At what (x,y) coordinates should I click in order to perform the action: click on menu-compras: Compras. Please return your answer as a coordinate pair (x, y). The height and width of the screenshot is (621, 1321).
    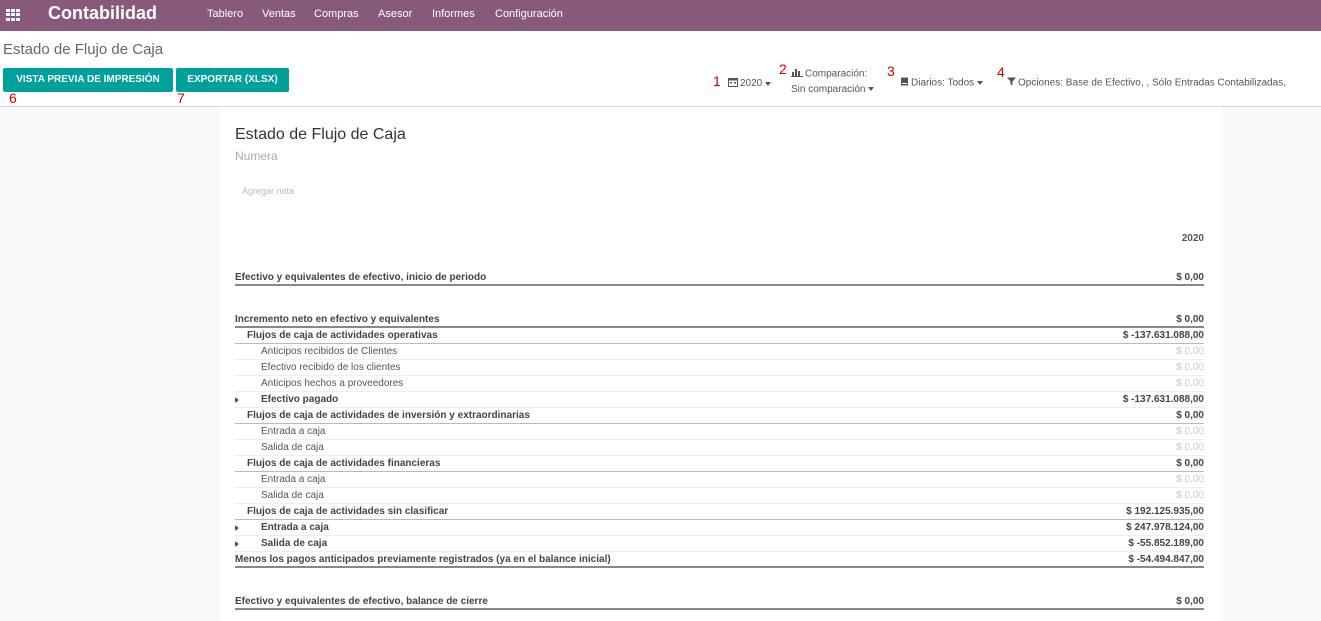
    Looking at the image, I should click on (336, 14).